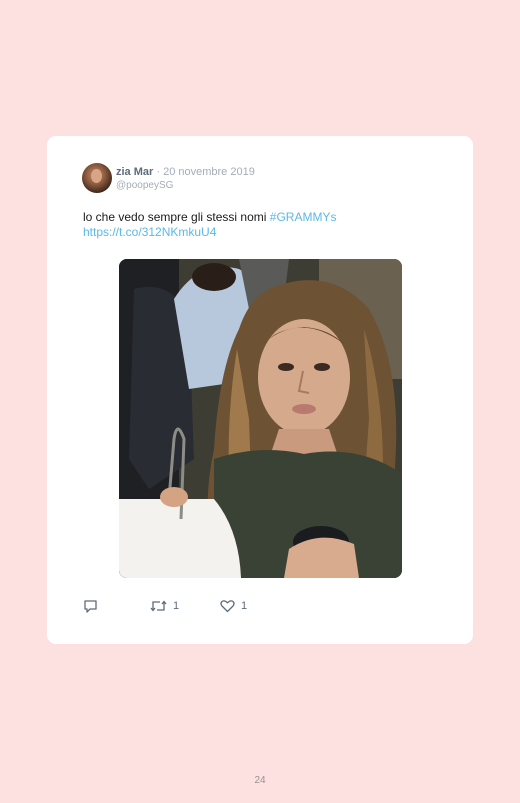 The width and height of the screenshot is (520, 803). Describe the element at coordinates (158, 606) in the screenshot. I see `retweet-icon` at that location.